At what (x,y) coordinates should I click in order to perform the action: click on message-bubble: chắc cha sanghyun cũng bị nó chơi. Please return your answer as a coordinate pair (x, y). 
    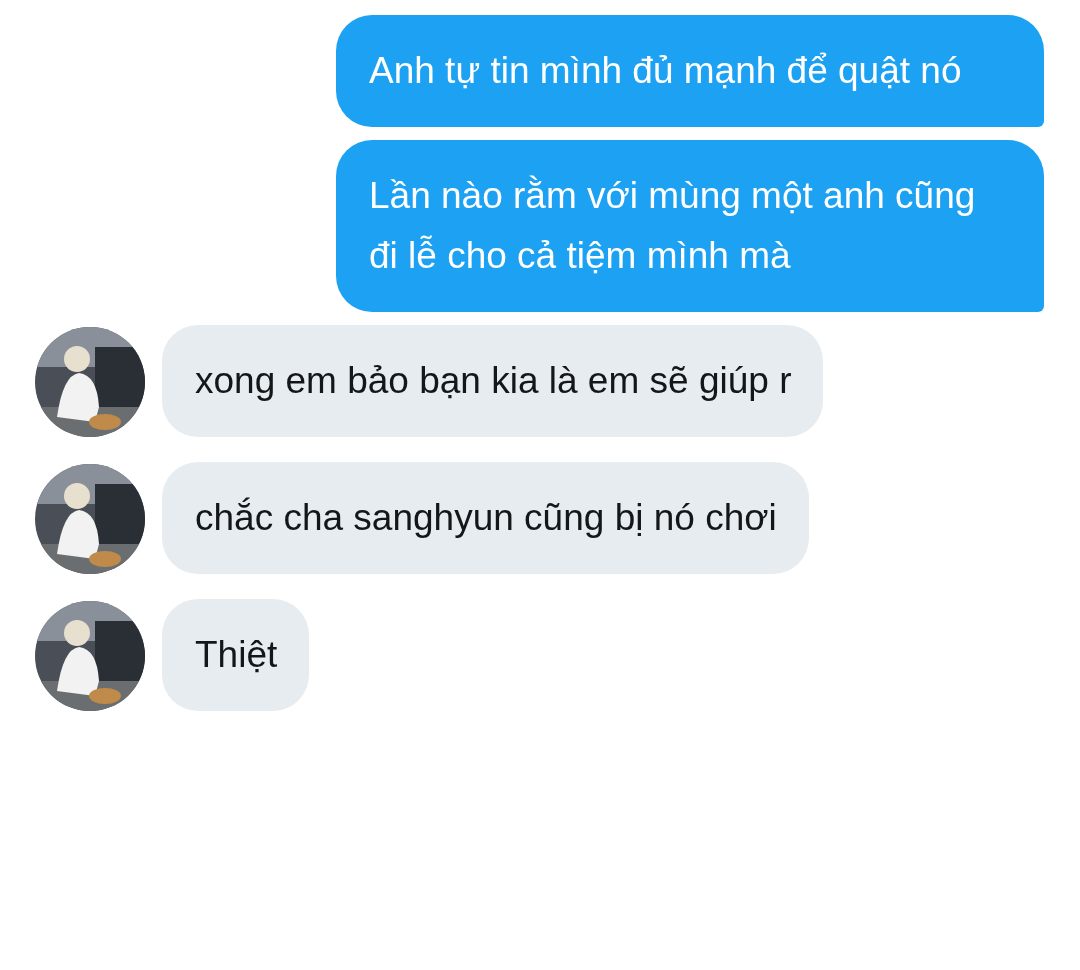
    Looking at the image, I should click on (485, 518).